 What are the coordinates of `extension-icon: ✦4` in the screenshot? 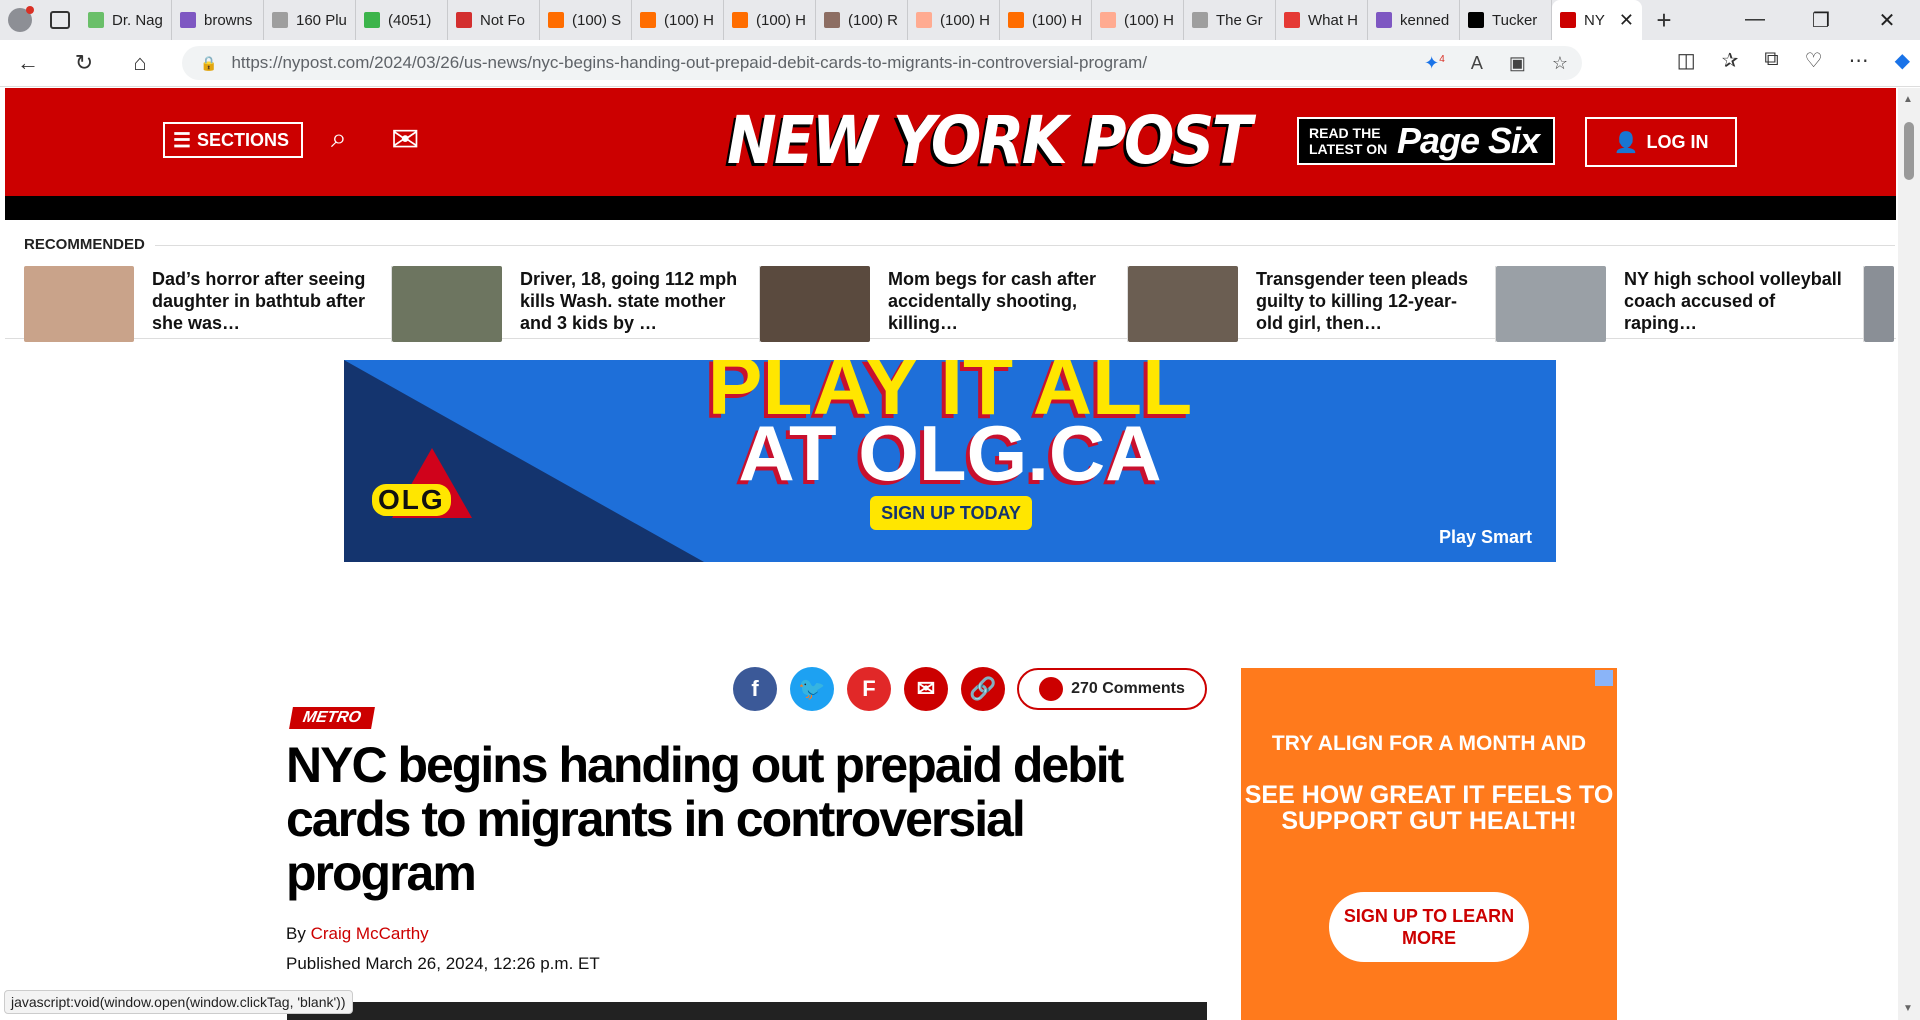 It's located at (1434, 63).